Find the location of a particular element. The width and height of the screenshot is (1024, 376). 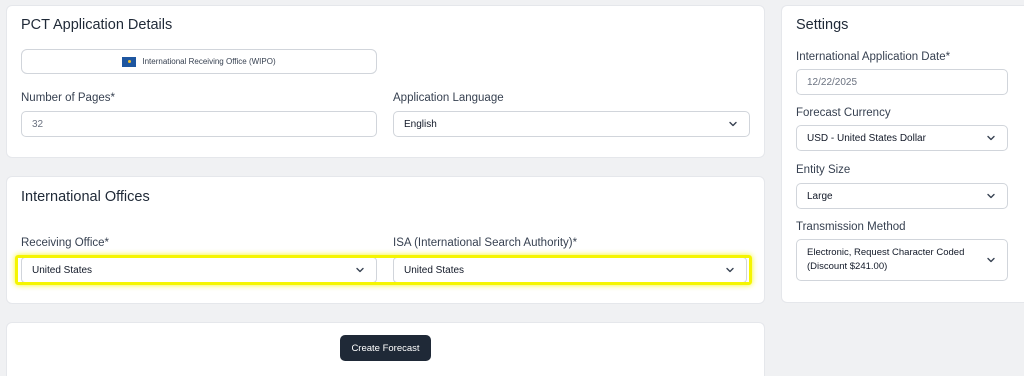

forecast-currency-select: USD - United States Dollar is located at coordinates (902, 138).